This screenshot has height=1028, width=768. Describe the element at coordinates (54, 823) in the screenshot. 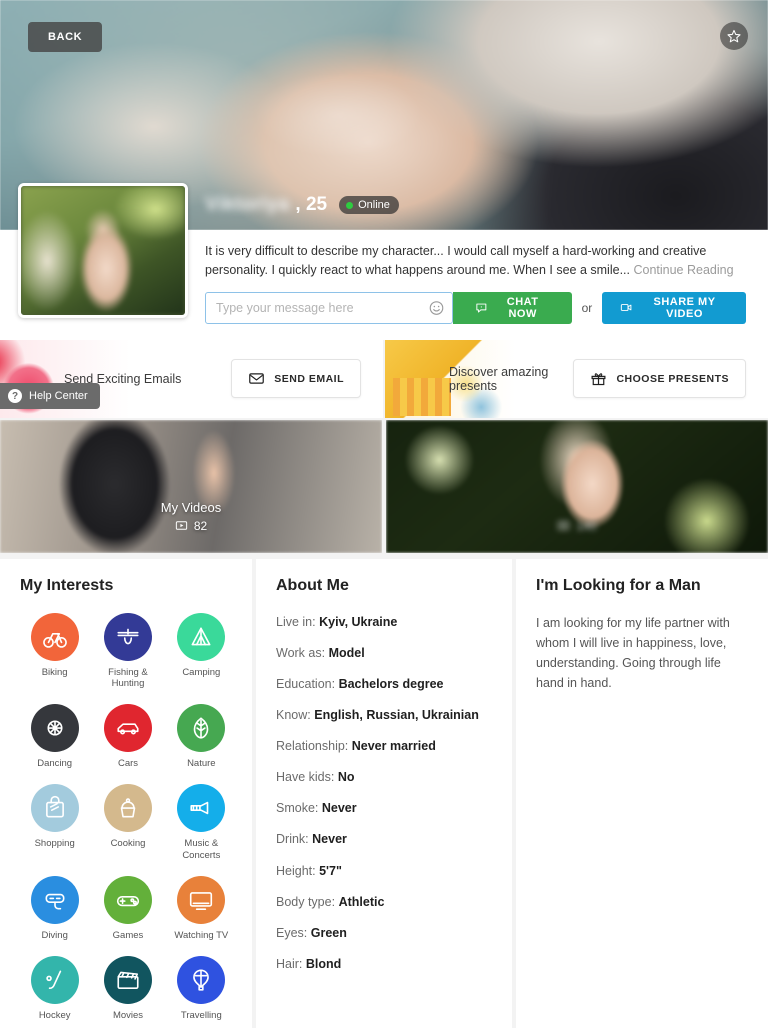

I see `interest-item: Shopping` at that location.